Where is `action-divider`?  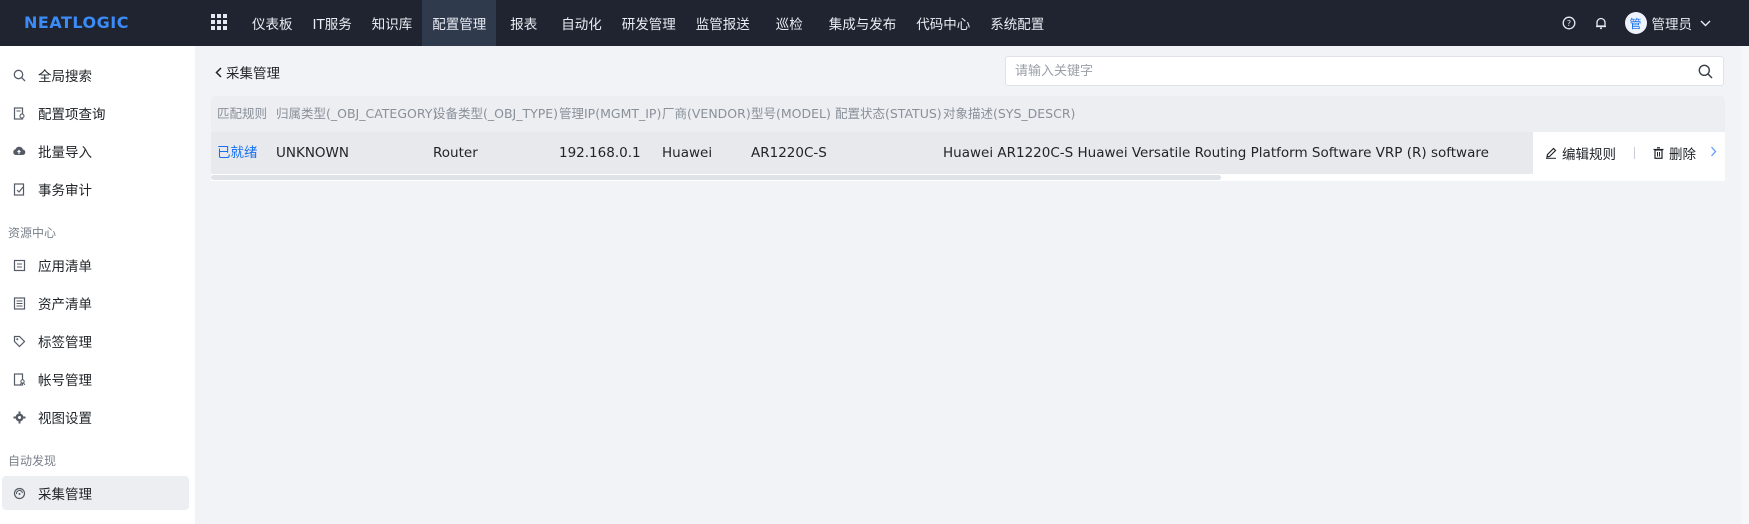
action-divider is located at coordinates (1634, 153).